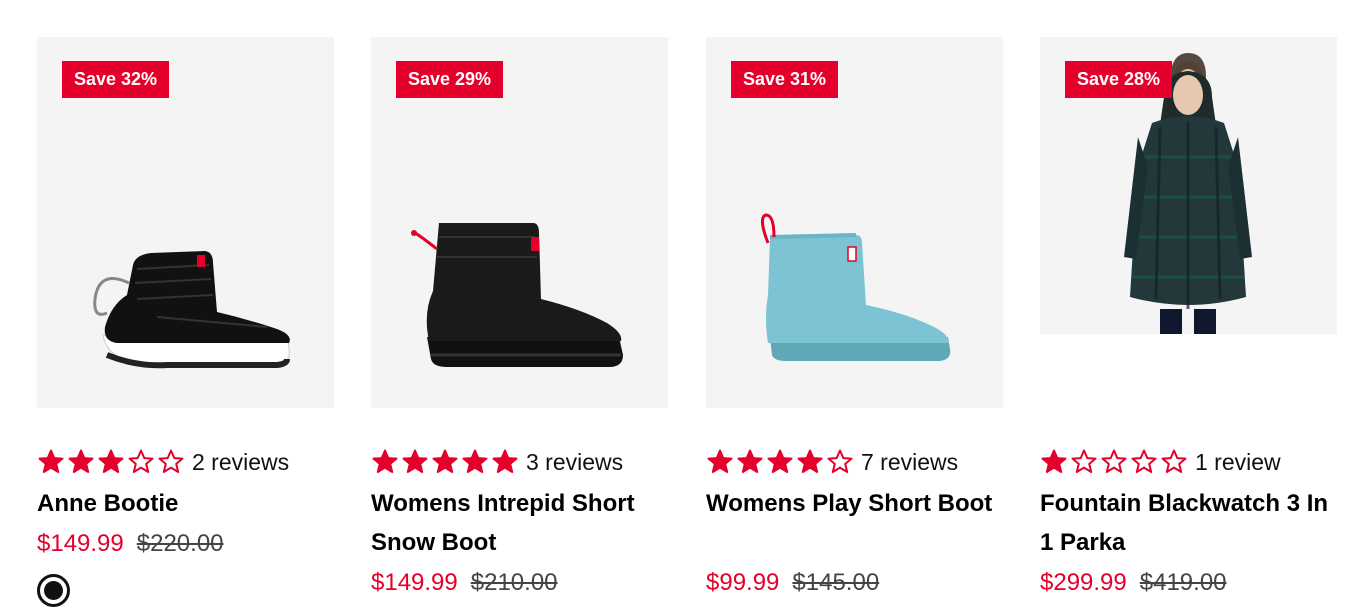 This screenshot has width=1347, height=612. I want to click on original-price: $210.00, so click(514, 582).